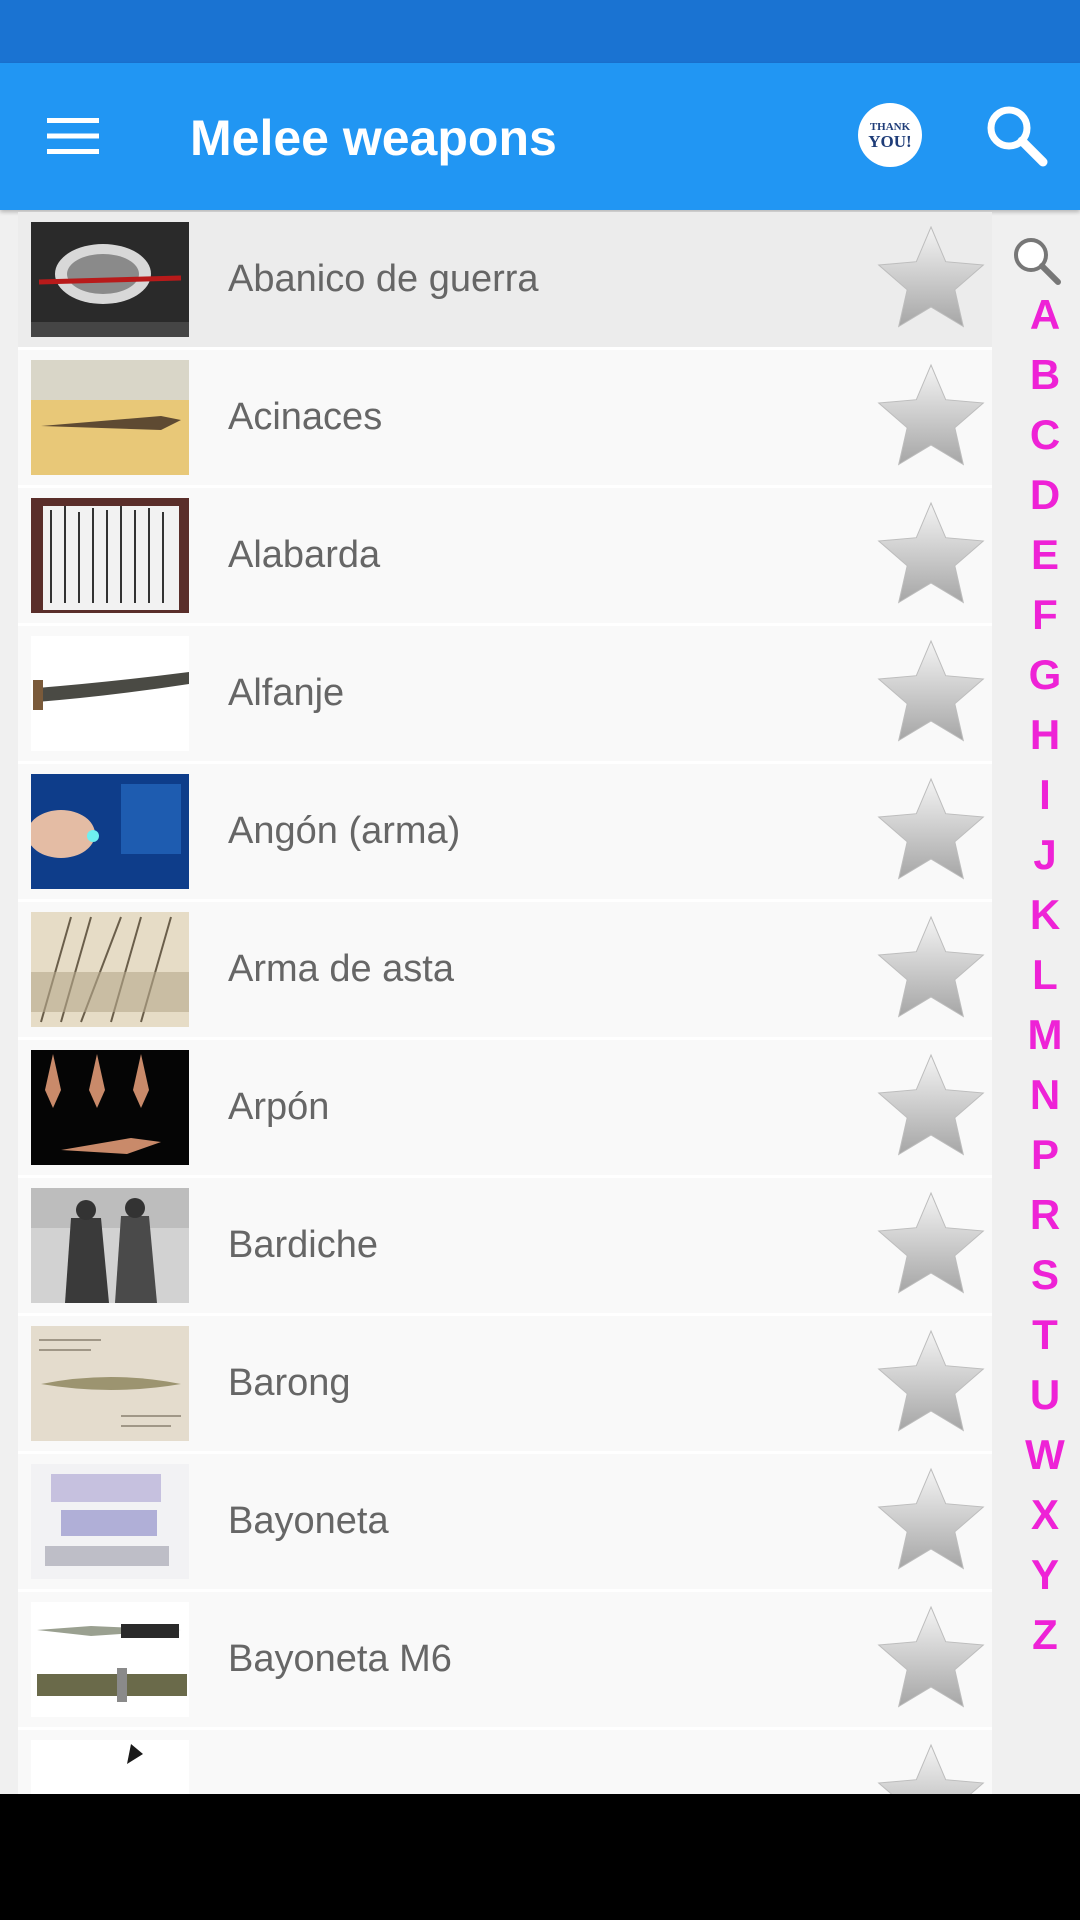 The image size is (1080, 1920). What do you see at coordinates (505, 695) in the screenshot?
I see `list-item: Alfanje` at bounding box center [505, 695].